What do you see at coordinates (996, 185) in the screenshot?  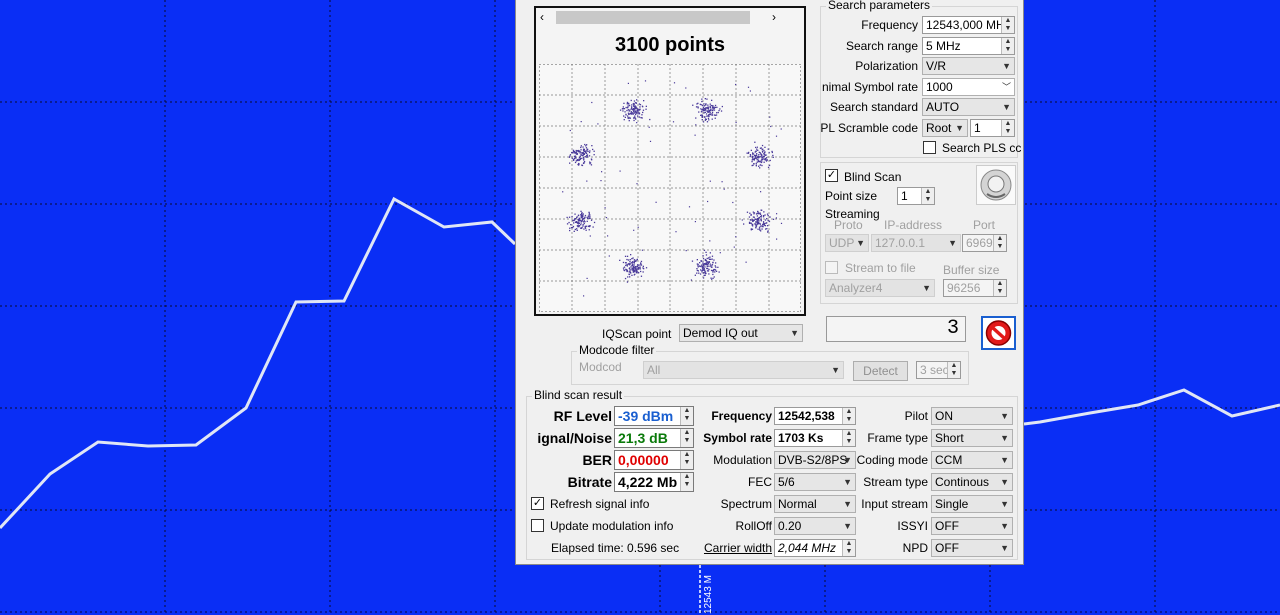 I see `satellite-dish-icon` at bounding box center [996, 185].